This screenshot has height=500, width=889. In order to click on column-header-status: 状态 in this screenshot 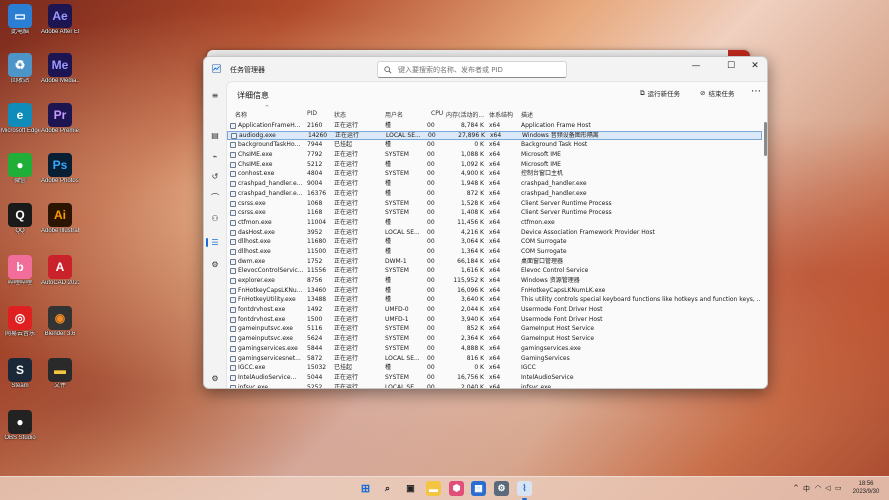, I will do `click(340, 114)`.